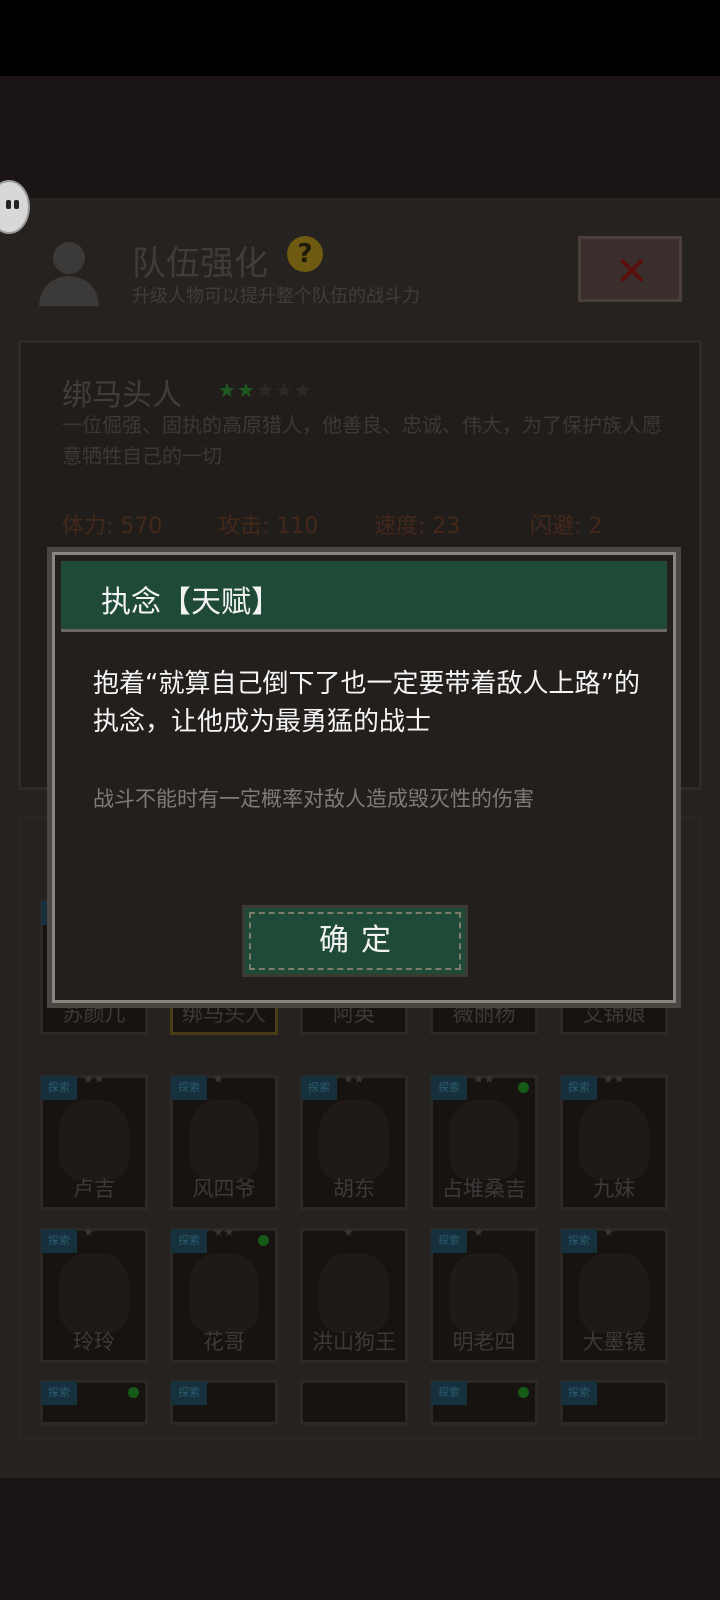 This screenshot has width=720, height=1600. I want to click on character-card: 探索 ★★ 九妹, so click(614, 1141).